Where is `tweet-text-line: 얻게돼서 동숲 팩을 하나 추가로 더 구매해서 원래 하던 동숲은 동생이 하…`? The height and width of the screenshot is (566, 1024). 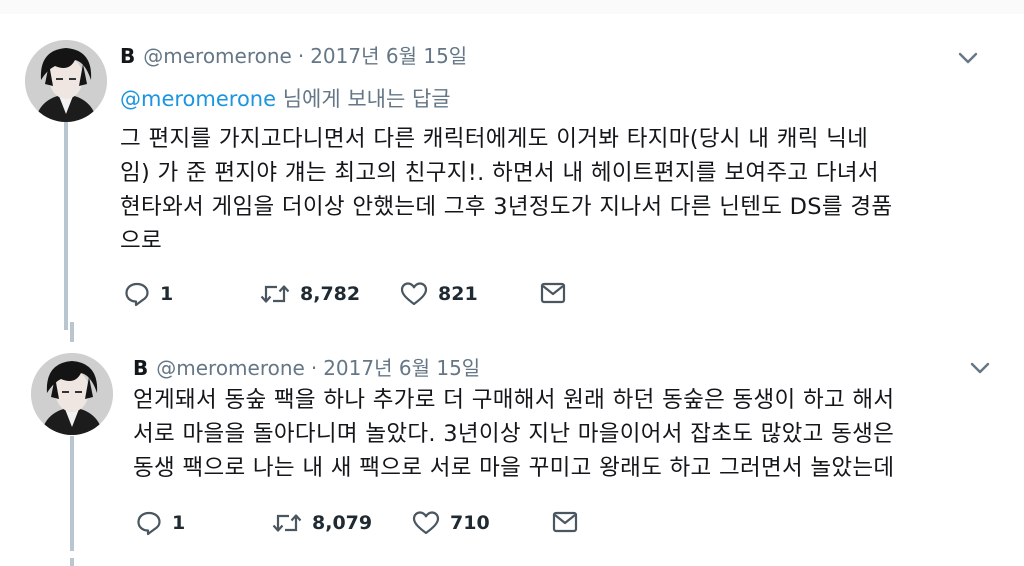
tweet-text-line: 얻게돼서 동숲 팩을 하나 추가로 더 구매해서 원래 하던 동숲은 동생이 하… is located at coordinates (514, 400).